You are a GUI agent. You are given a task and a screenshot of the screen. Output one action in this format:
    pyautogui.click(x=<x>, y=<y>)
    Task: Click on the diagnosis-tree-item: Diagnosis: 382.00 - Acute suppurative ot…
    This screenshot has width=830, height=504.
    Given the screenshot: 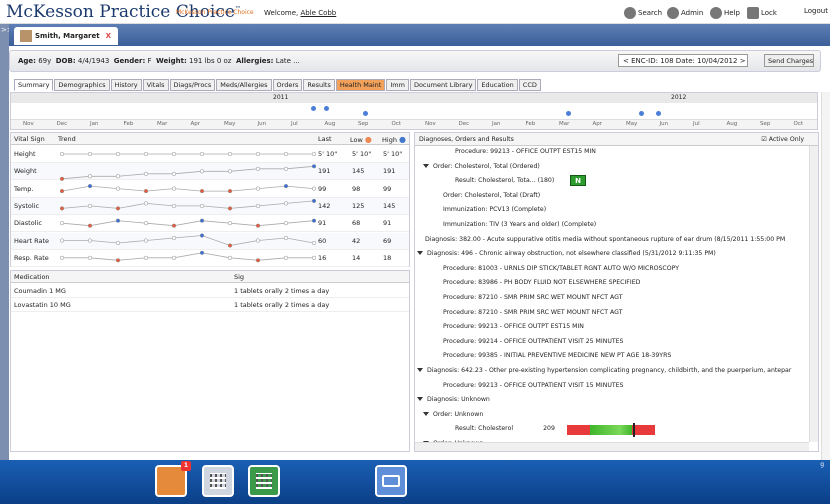 What is the action you would take?
    pyautogui.click(x=605, y=239)
    